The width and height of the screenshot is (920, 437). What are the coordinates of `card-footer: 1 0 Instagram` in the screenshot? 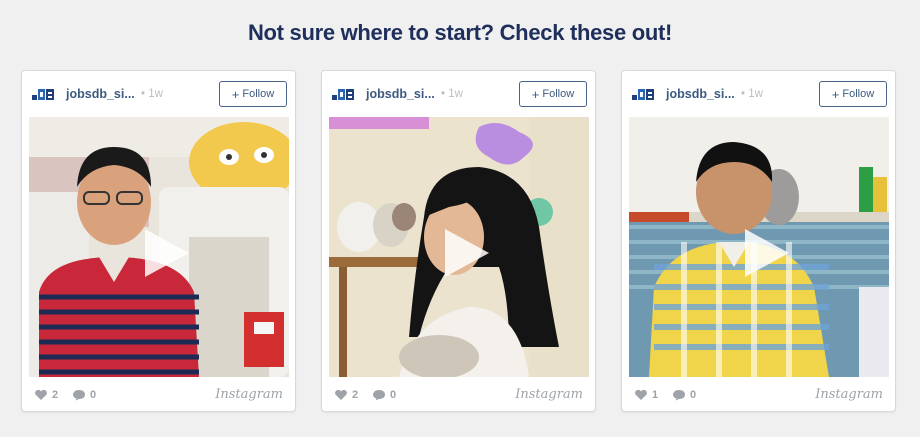 It's located at (758, 396).